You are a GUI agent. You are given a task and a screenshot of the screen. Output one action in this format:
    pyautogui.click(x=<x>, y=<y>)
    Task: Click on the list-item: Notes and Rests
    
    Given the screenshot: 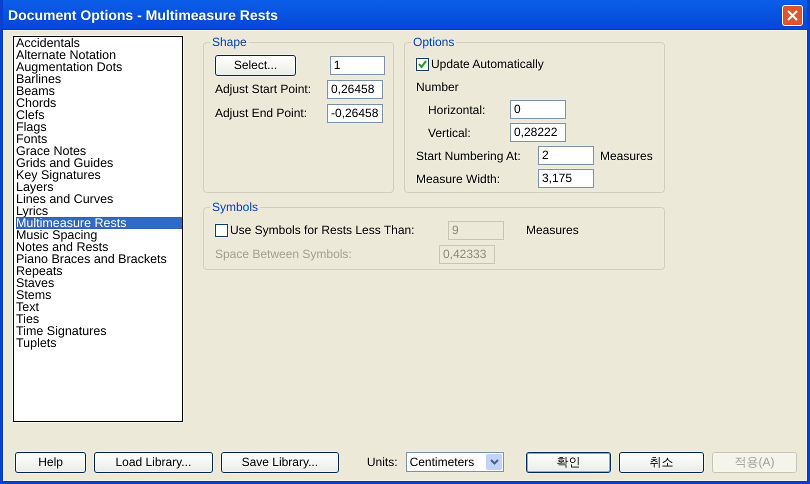 What is the action you would take?
    pyautogui.click(x=99, y=247)
    